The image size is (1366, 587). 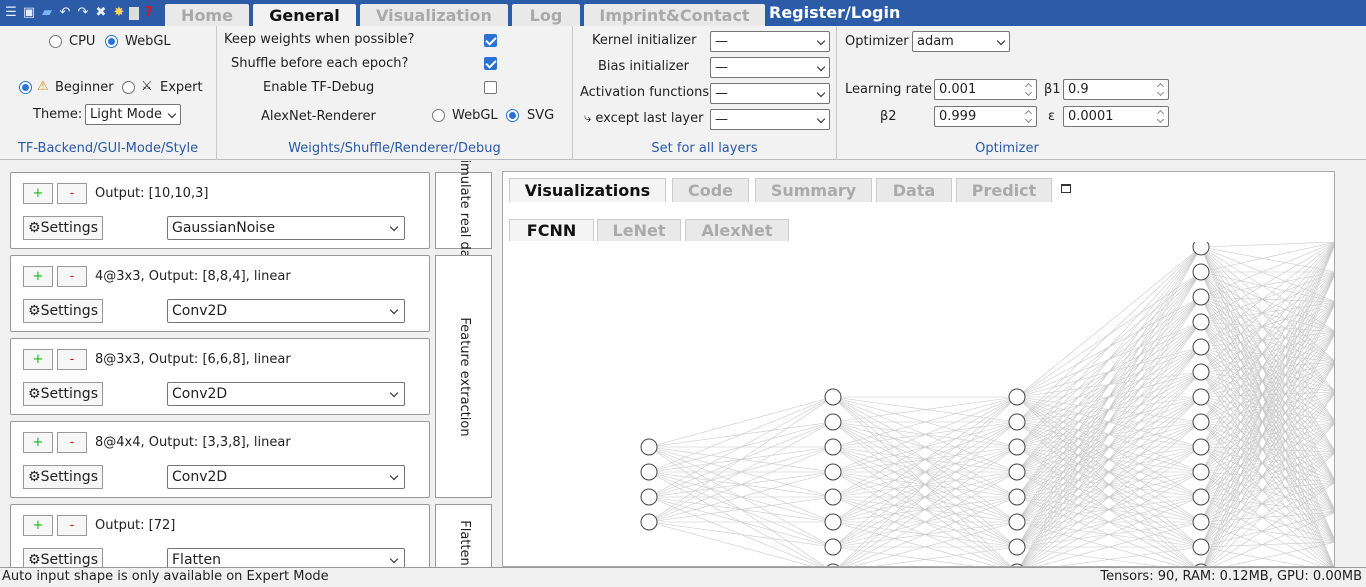 What do you see at coordinates (318, 116) in the screenshot?
I see `renderer-label: AlexNet-Renderer` at bounding box center [318, 116].